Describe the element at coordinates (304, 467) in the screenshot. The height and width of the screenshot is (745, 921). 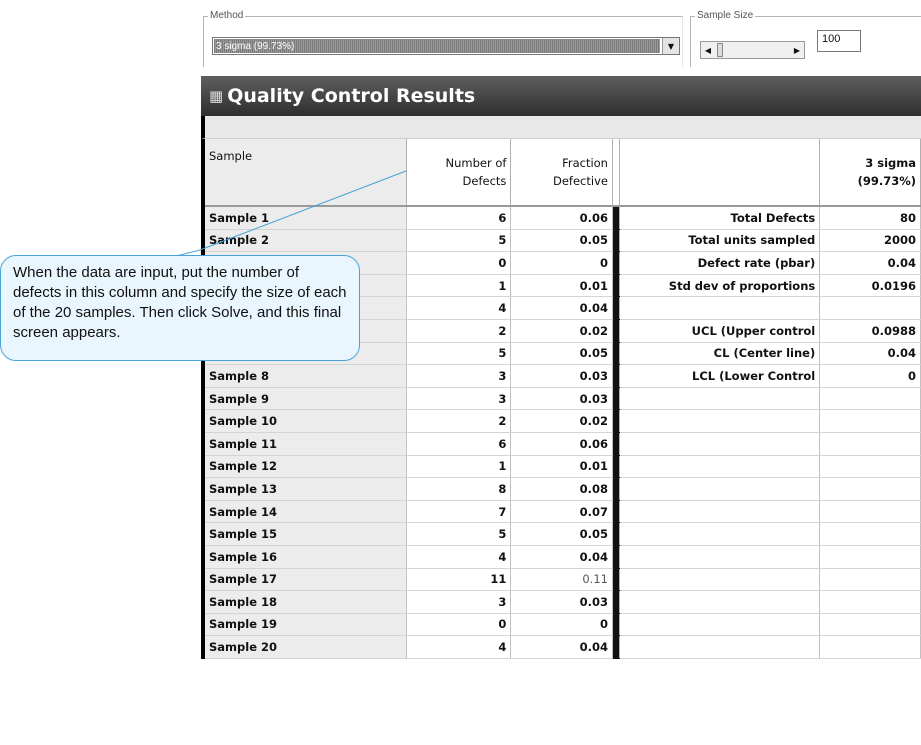
I see `cell-sample: Sample 12` at that location.